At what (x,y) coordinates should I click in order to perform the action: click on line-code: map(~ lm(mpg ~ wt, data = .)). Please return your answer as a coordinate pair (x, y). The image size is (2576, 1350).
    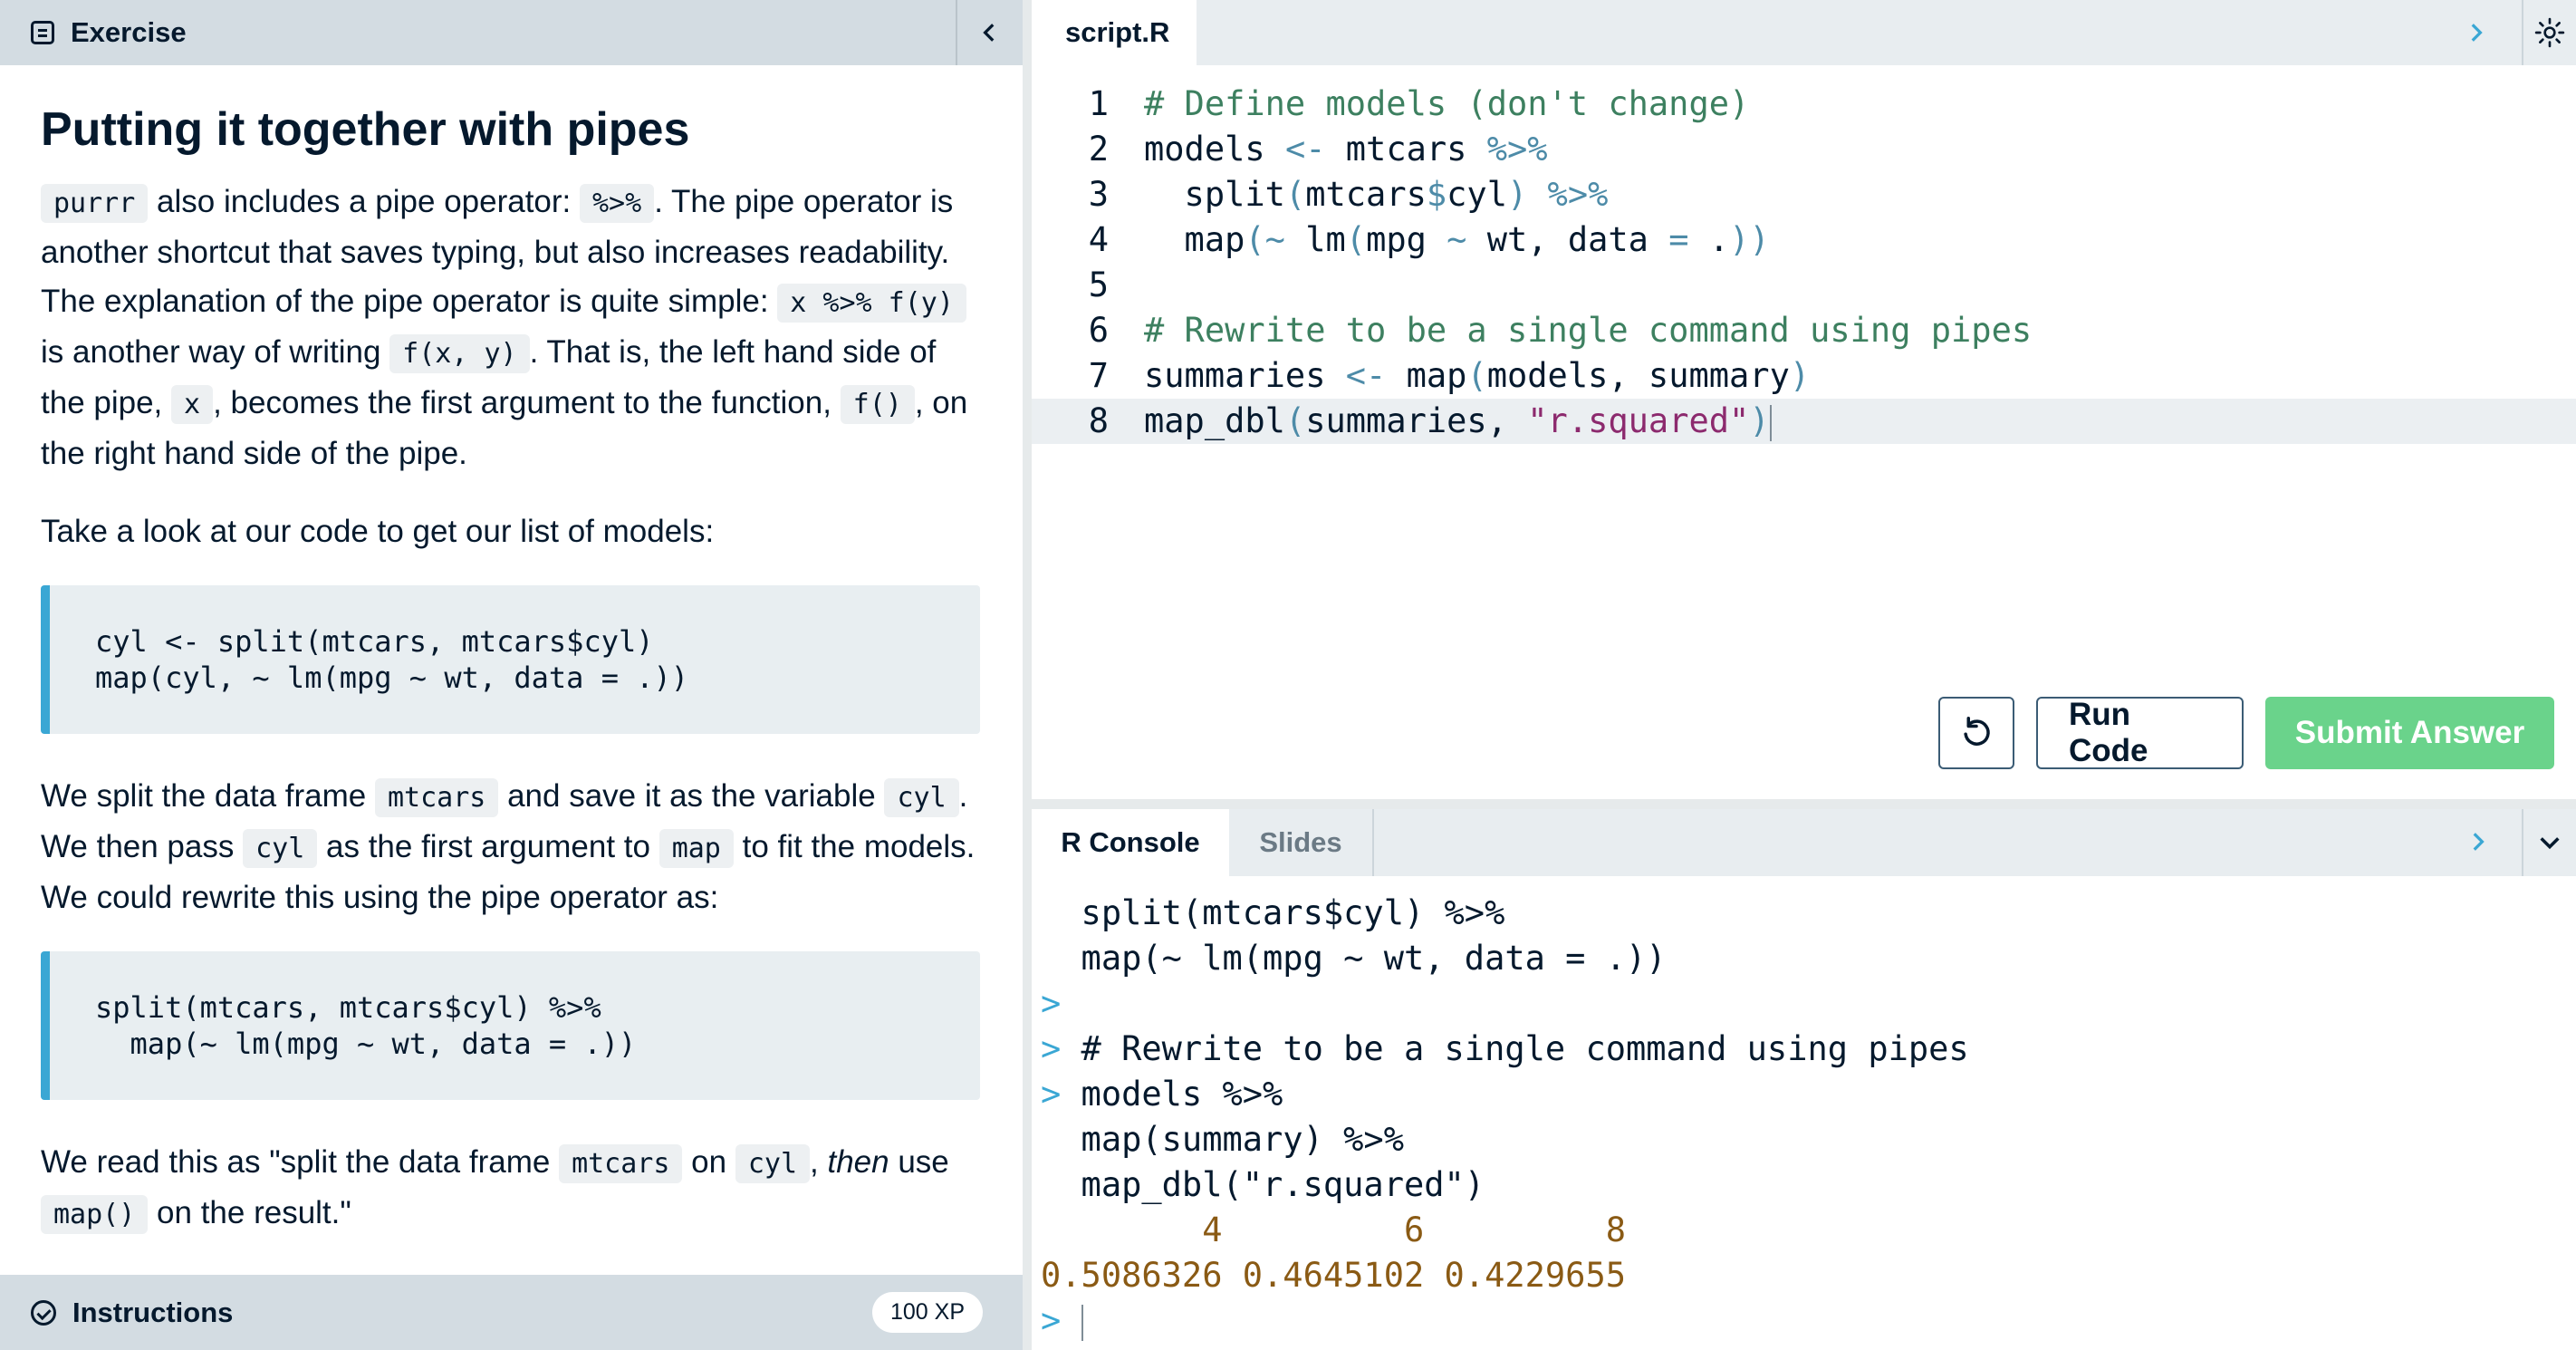
    Looking at the image, I should click on (1457, 240).